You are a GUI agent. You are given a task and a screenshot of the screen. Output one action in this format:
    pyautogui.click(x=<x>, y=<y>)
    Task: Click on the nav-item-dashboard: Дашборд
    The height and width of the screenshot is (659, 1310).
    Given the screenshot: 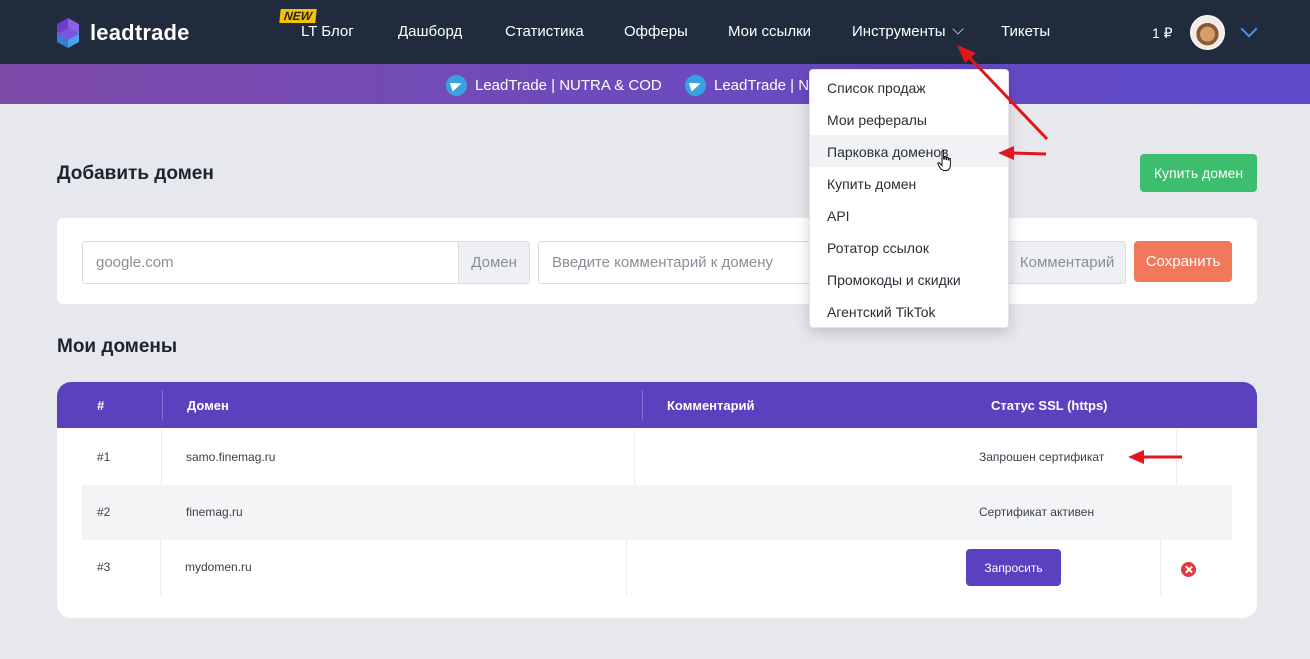 What is the action you would take?
    pyautogui.click(x=430, y=31)
    